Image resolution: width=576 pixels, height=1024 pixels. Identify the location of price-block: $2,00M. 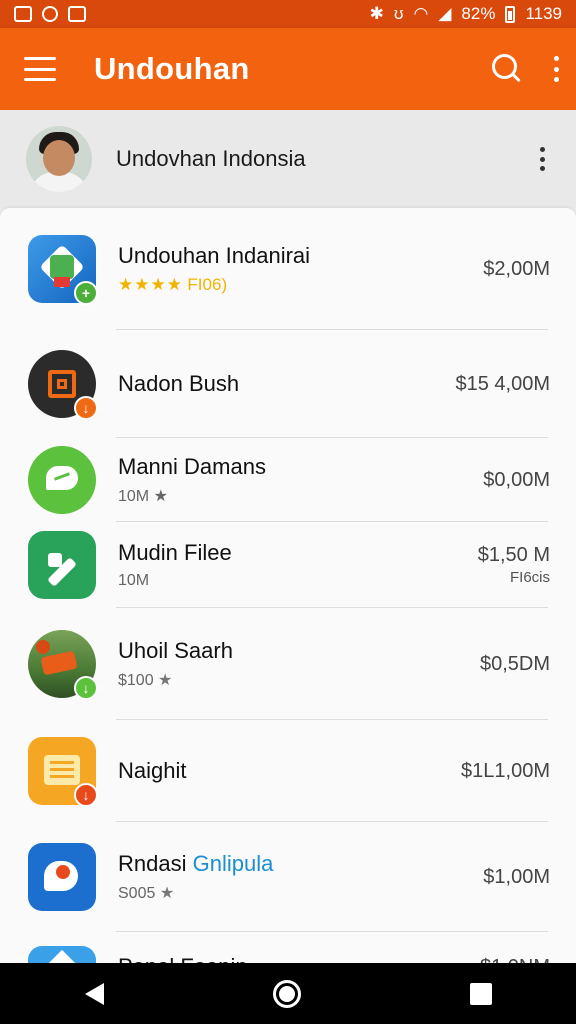
(516, 269).